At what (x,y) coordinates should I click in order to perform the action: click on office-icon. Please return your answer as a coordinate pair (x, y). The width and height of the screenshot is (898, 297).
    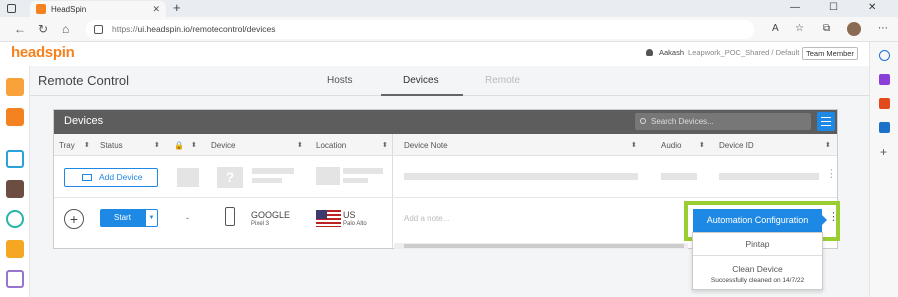
    Looking at the image, I should click on (884, 103).